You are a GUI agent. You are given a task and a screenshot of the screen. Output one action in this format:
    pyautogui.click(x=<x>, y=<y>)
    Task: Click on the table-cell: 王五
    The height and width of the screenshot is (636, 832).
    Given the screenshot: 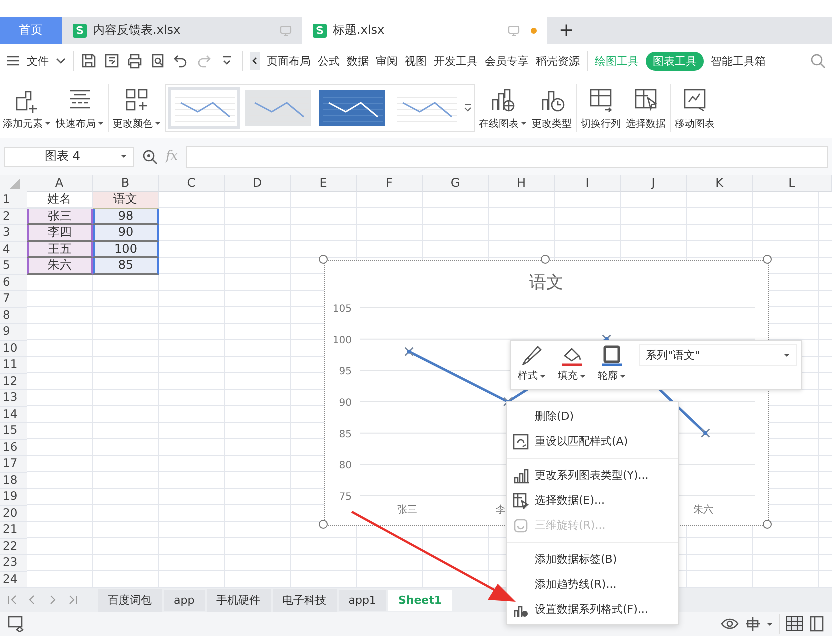 What is the action you would take?
    pyautogui.click(x=60, y=250)
    